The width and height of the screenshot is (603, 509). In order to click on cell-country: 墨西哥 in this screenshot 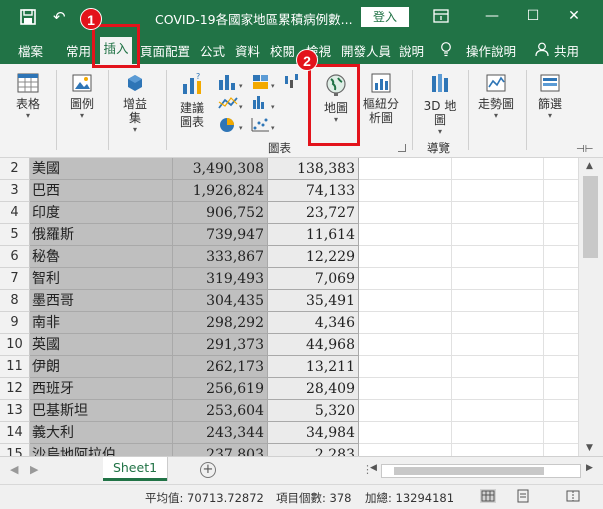, I will do `click(101, 301)`.